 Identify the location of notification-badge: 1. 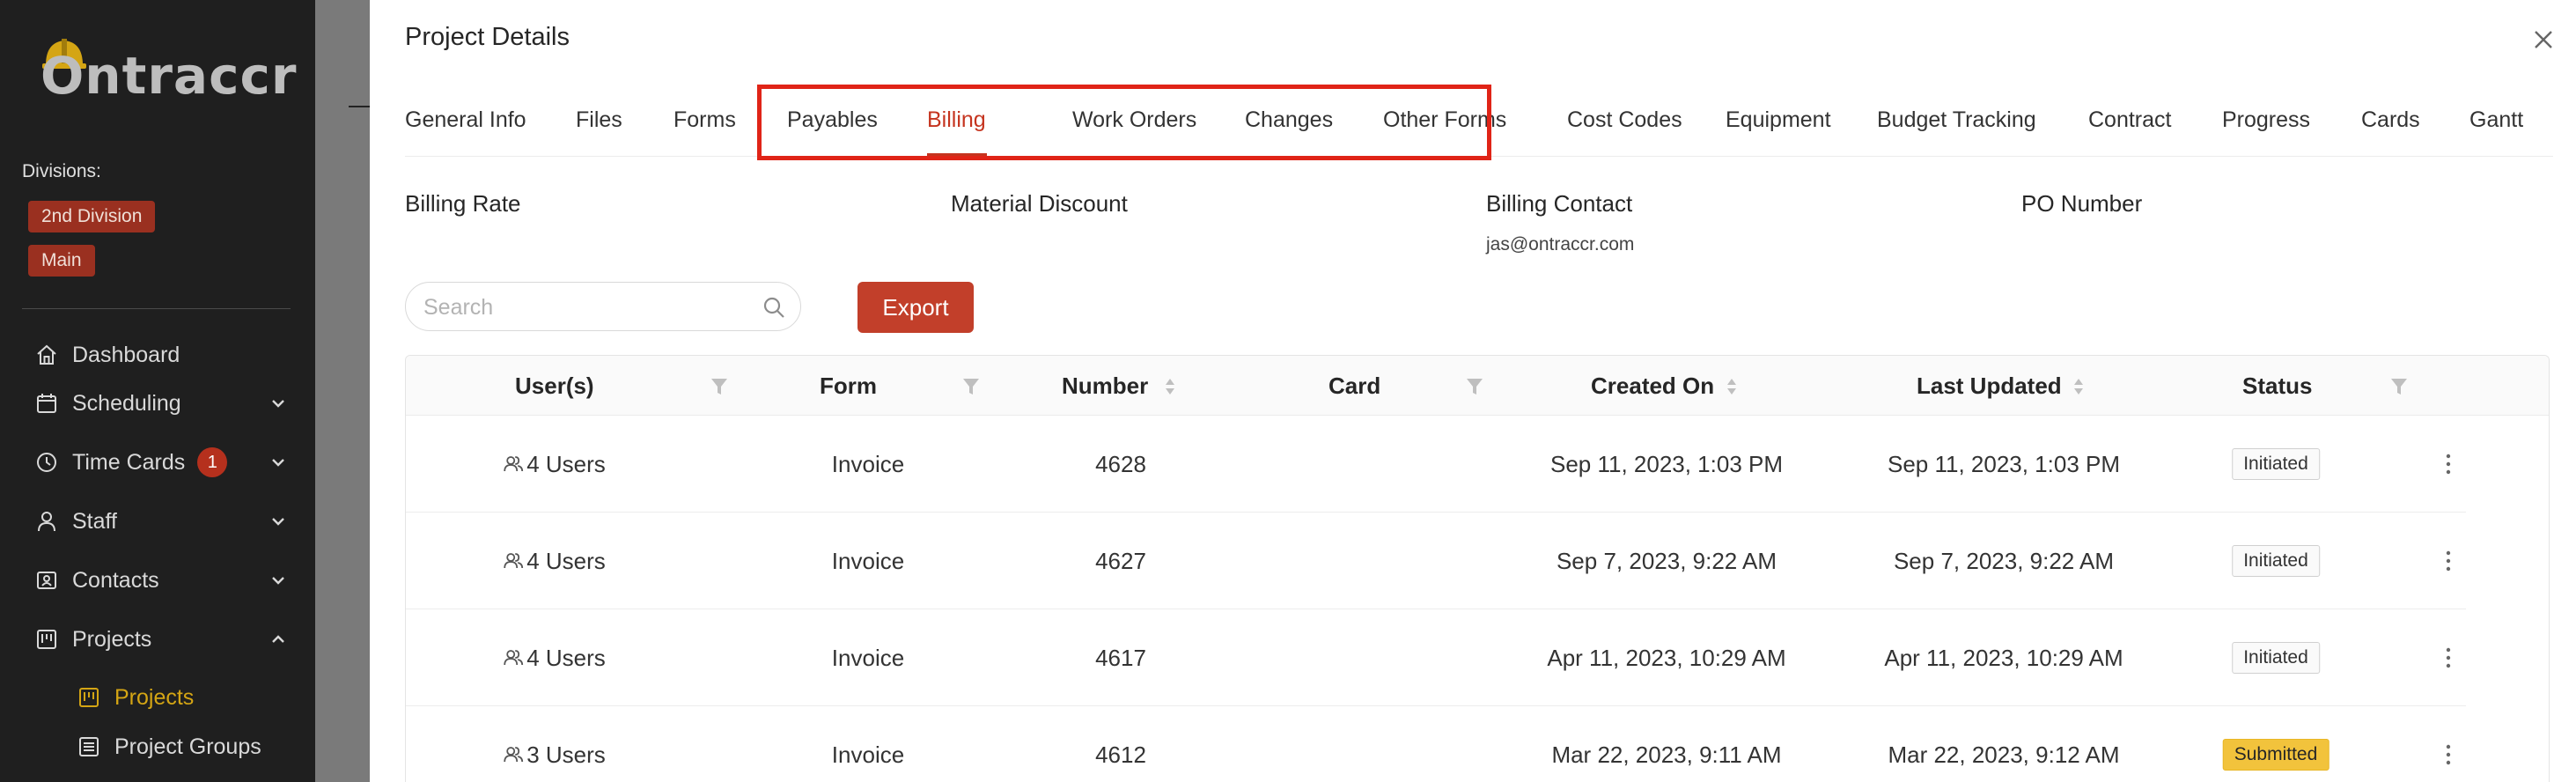
(212, 462).